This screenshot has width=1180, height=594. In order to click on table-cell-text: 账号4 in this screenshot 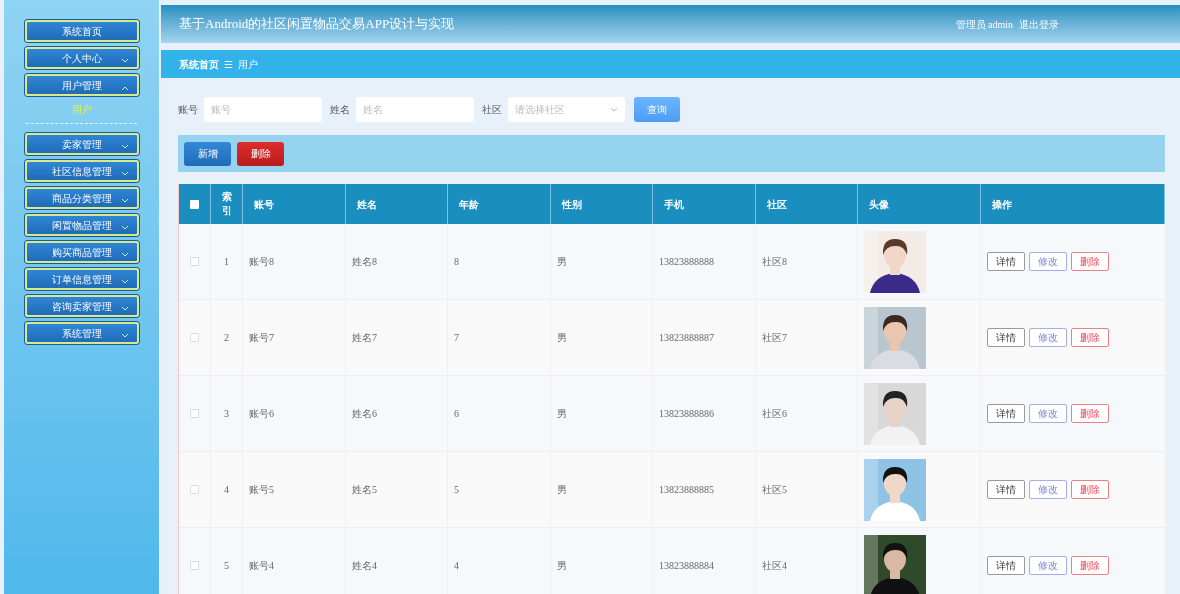, I will do `click(261, 566)`.